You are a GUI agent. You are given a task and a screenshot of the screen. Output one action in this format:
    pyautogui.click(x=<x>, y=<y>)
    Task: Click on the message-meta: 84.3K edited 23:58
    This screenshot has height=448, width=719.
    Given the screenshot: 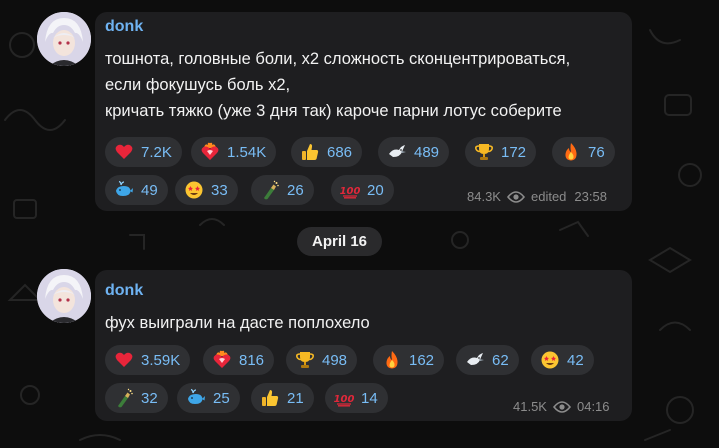 What is the action you would take?
    pyautogui.click(x=537, y=196)
    